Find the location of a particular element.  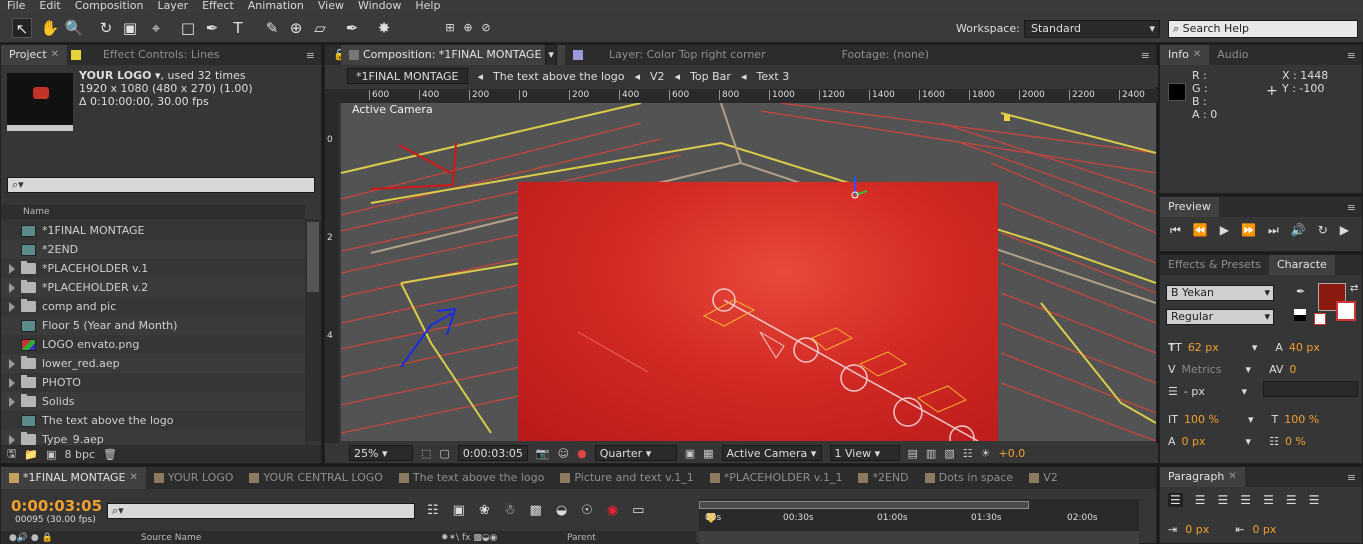

search-help-field: ⌕ Search Help is located at coordinates (1263, 29).